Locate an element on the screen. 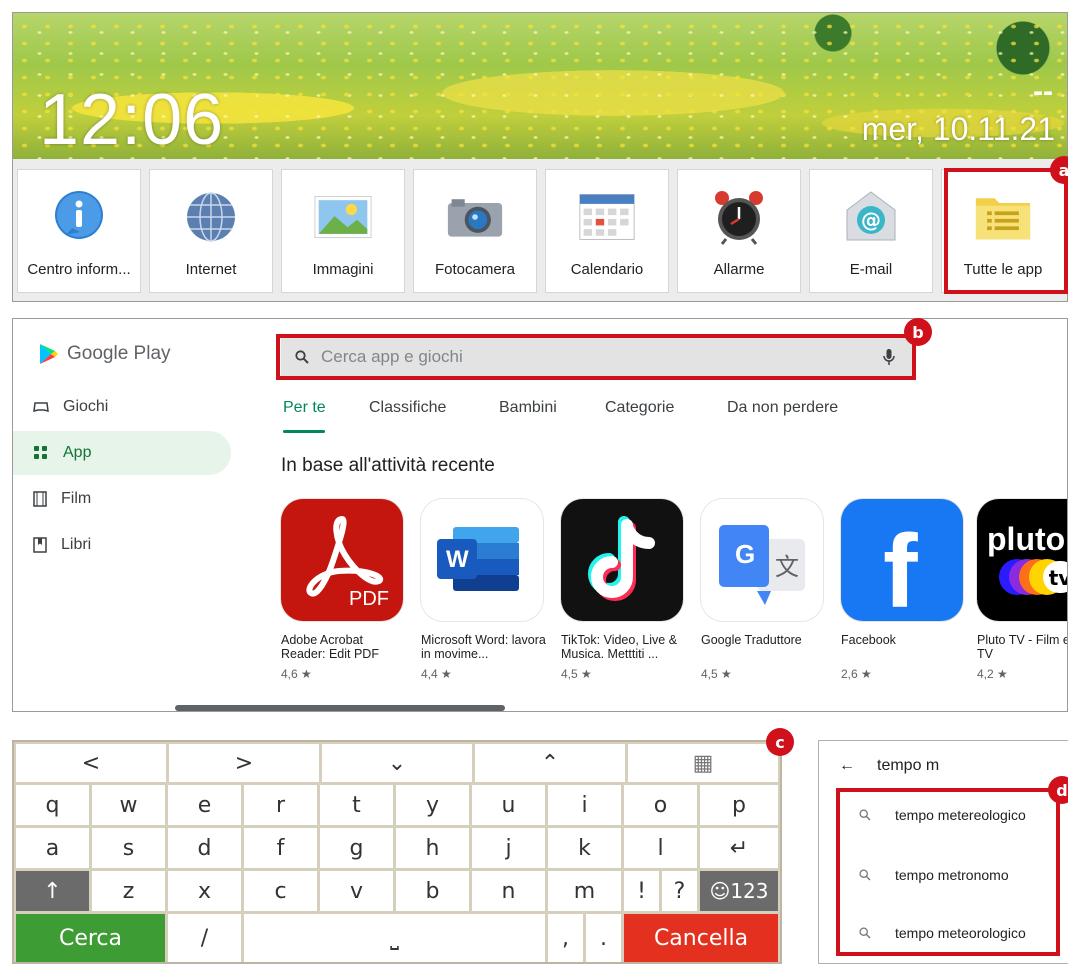 The height and width of the screenshot is (964, 1068). key-shift: ↑ is located at coordinates (52, 891).